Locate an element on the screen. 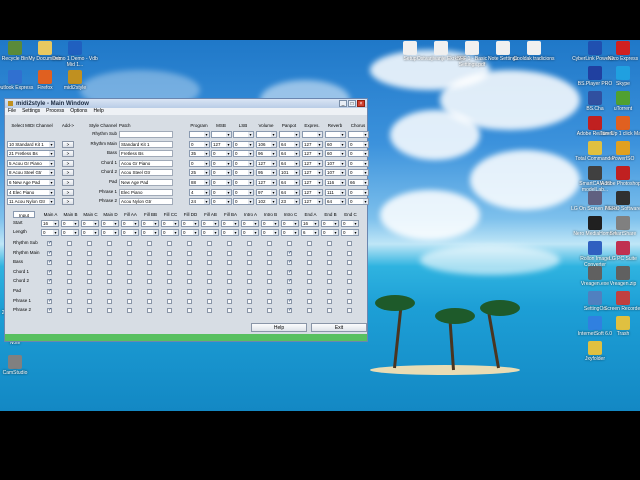  section-tab-fill-aa: Fill AA is located at coordinates (130, 214).